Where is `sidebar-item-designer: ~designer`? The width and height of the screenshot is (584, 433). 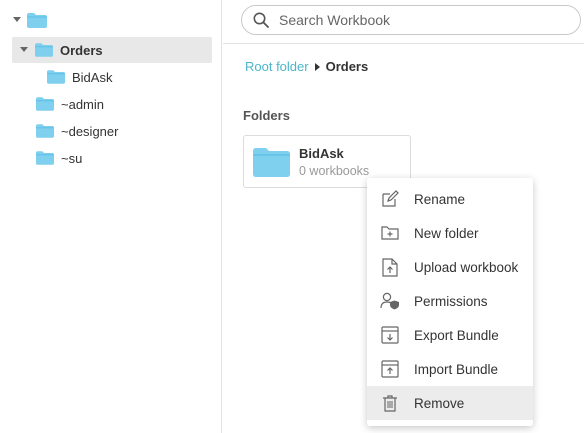 sidebar-item-designer: ~designer is located at coordinates (112, 131).